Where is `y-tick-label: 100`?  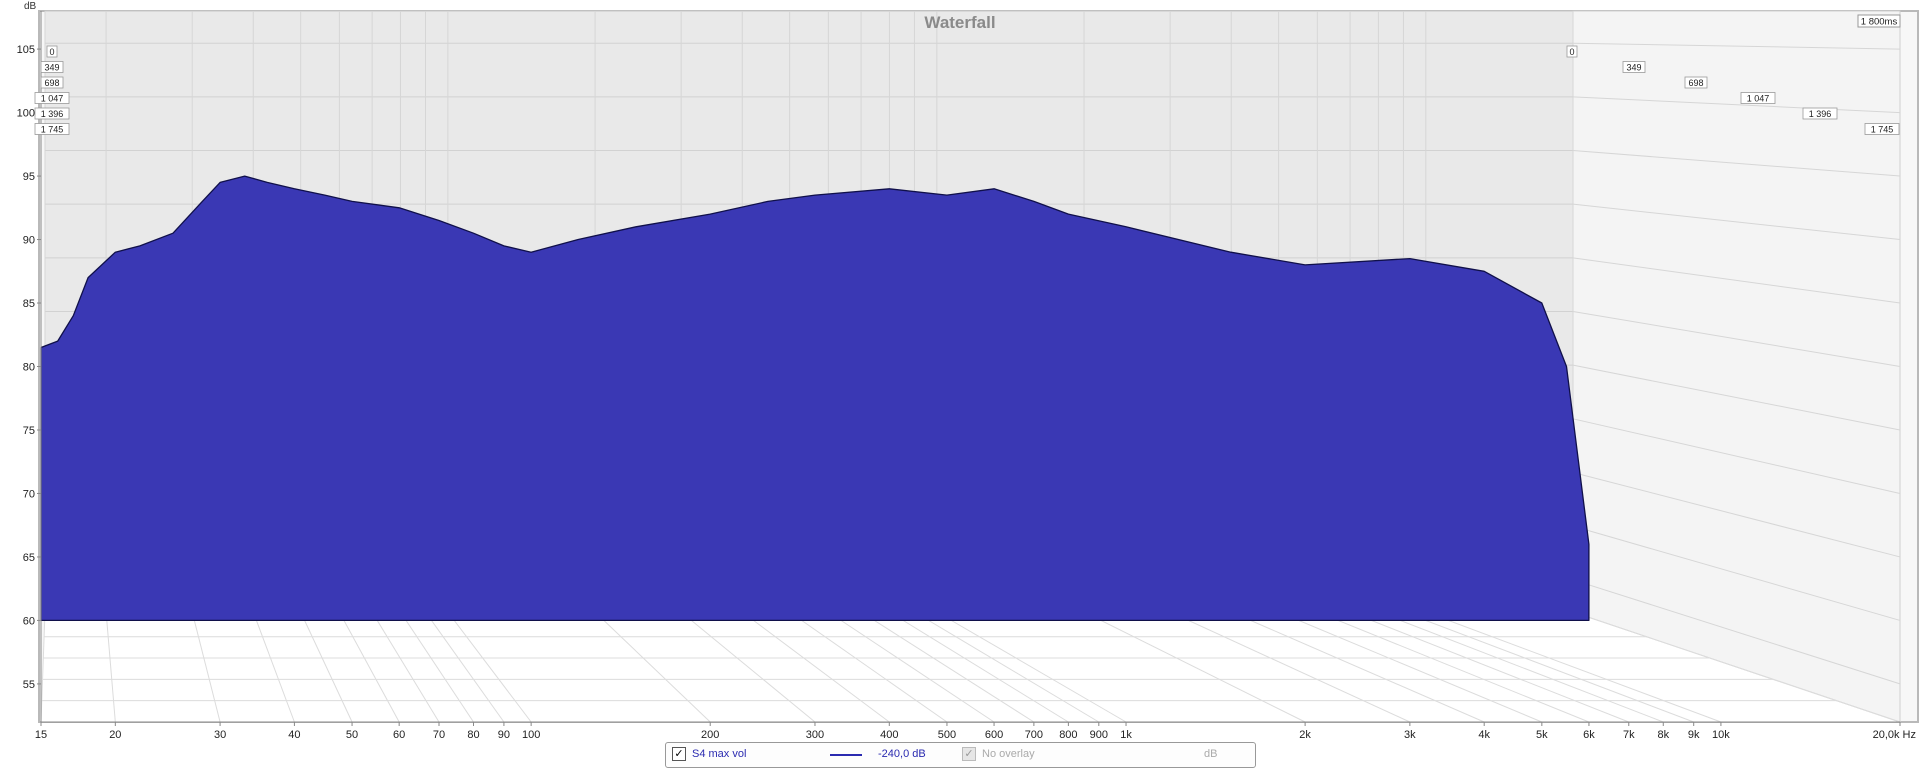
y-tick-label: 100 is located at coordinates (26, 114).